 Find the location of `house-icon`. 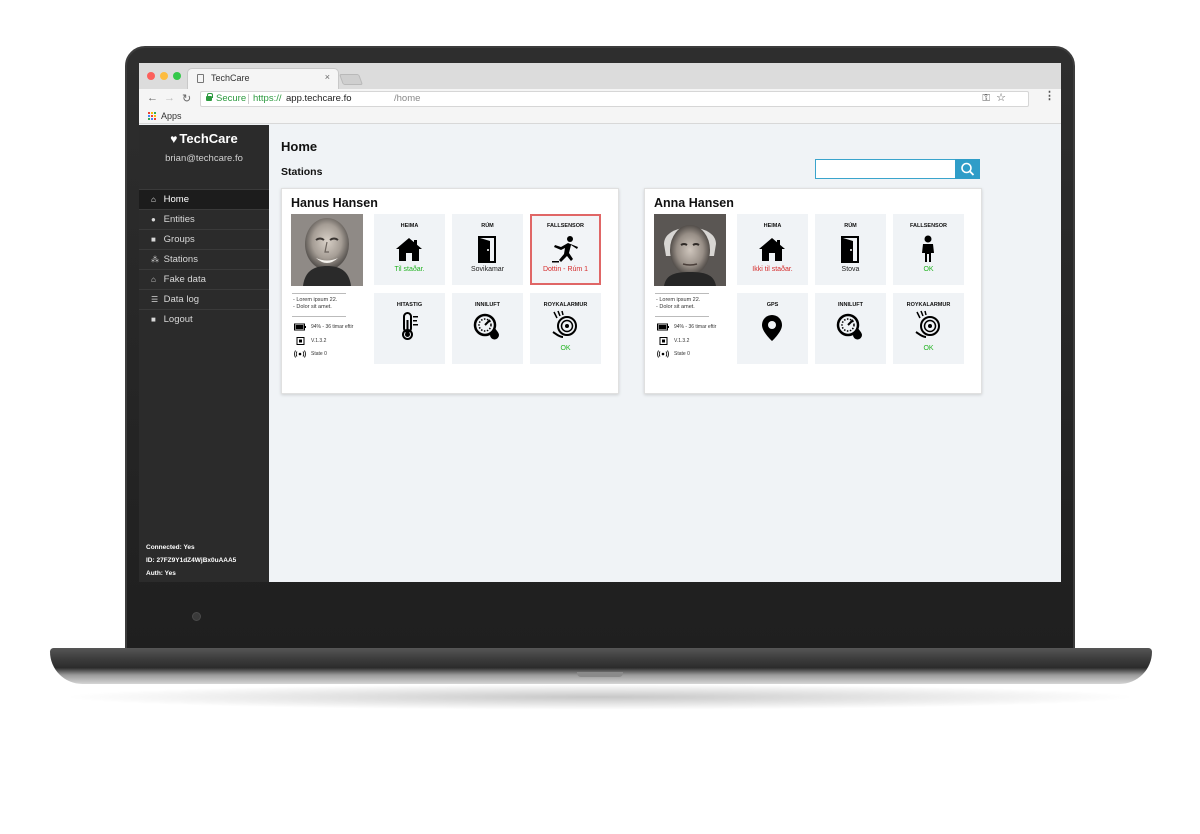

house-icon is located at coordinates (772, 249).